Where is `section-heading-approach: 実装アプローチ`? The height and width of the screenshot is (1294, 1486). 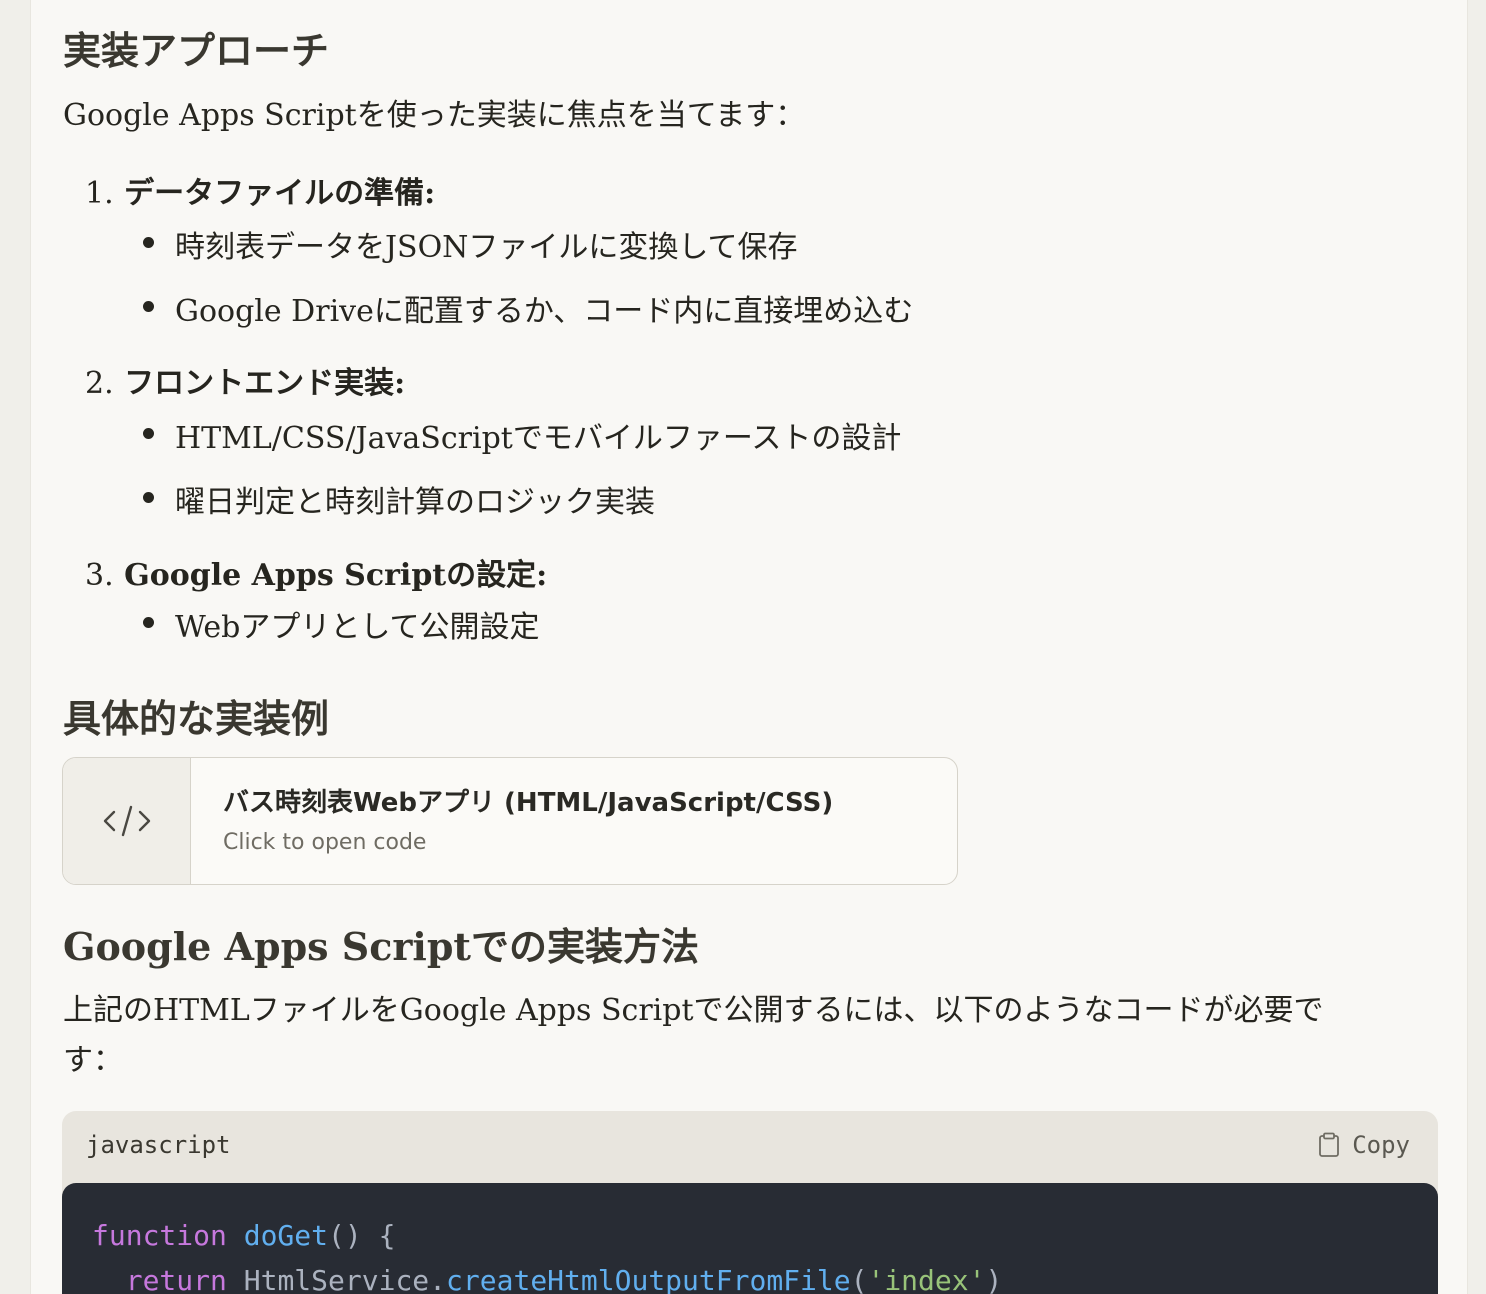
section-heading-approach: 実装アプローチ is located at coordinates (196, 50).